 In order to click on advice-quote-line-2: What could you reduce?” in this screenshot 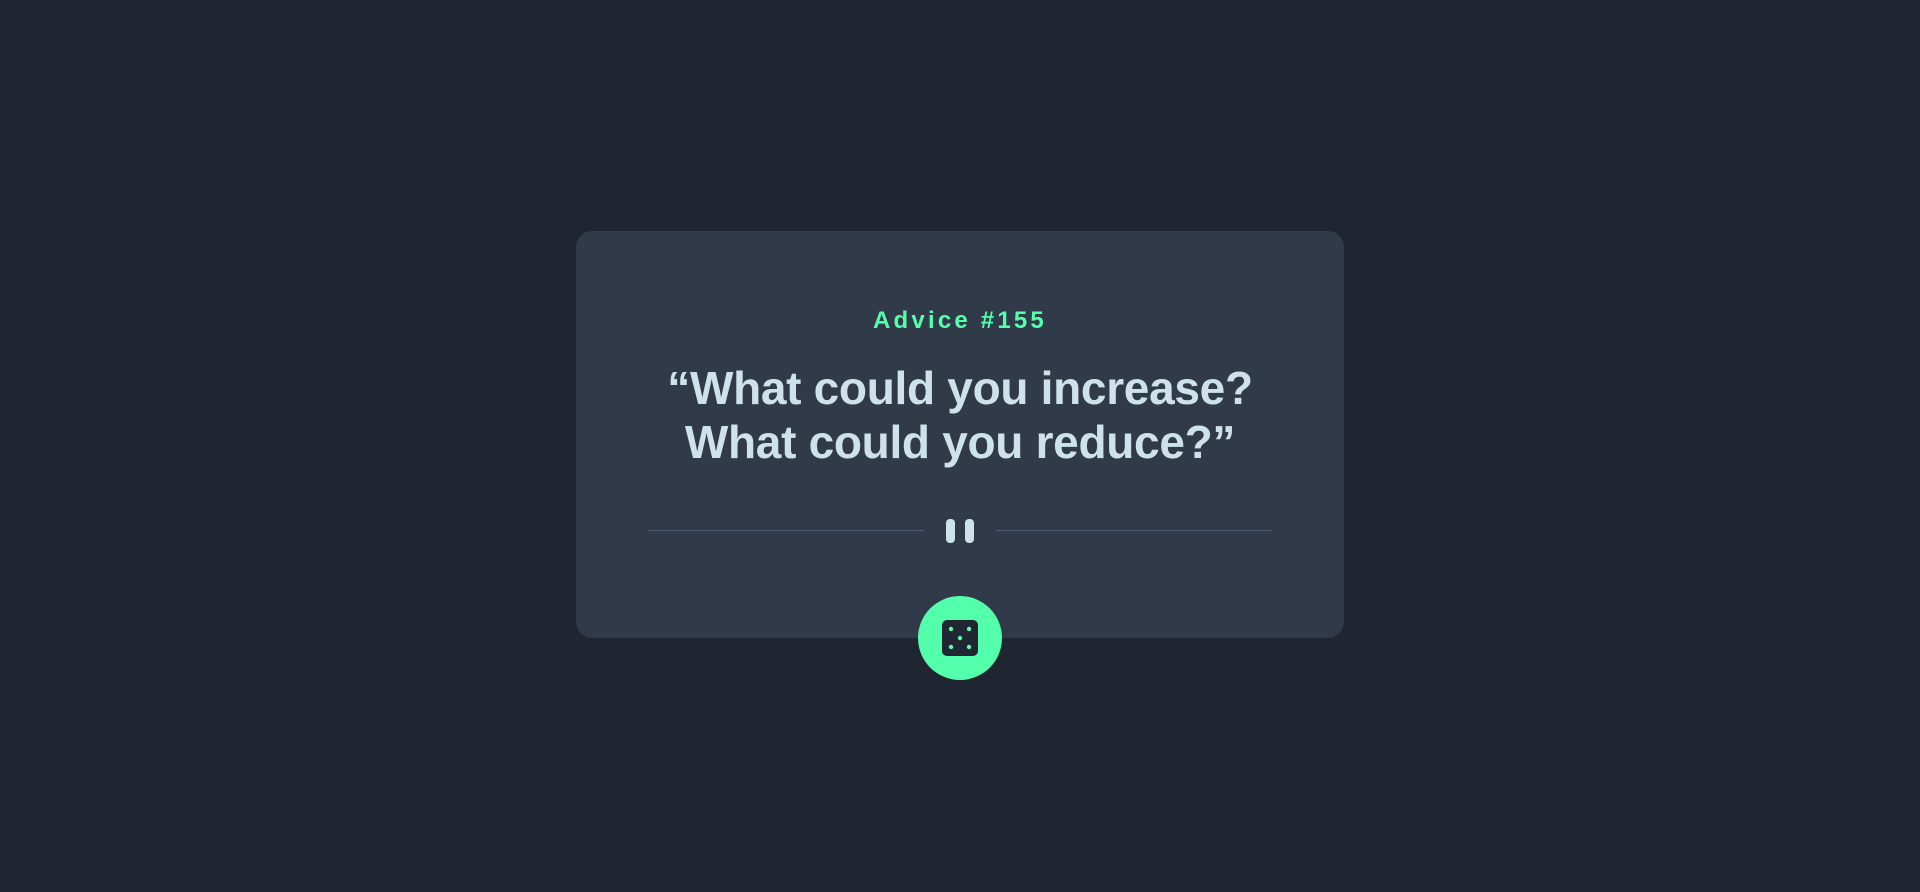, I will do `click(960, 442)`.